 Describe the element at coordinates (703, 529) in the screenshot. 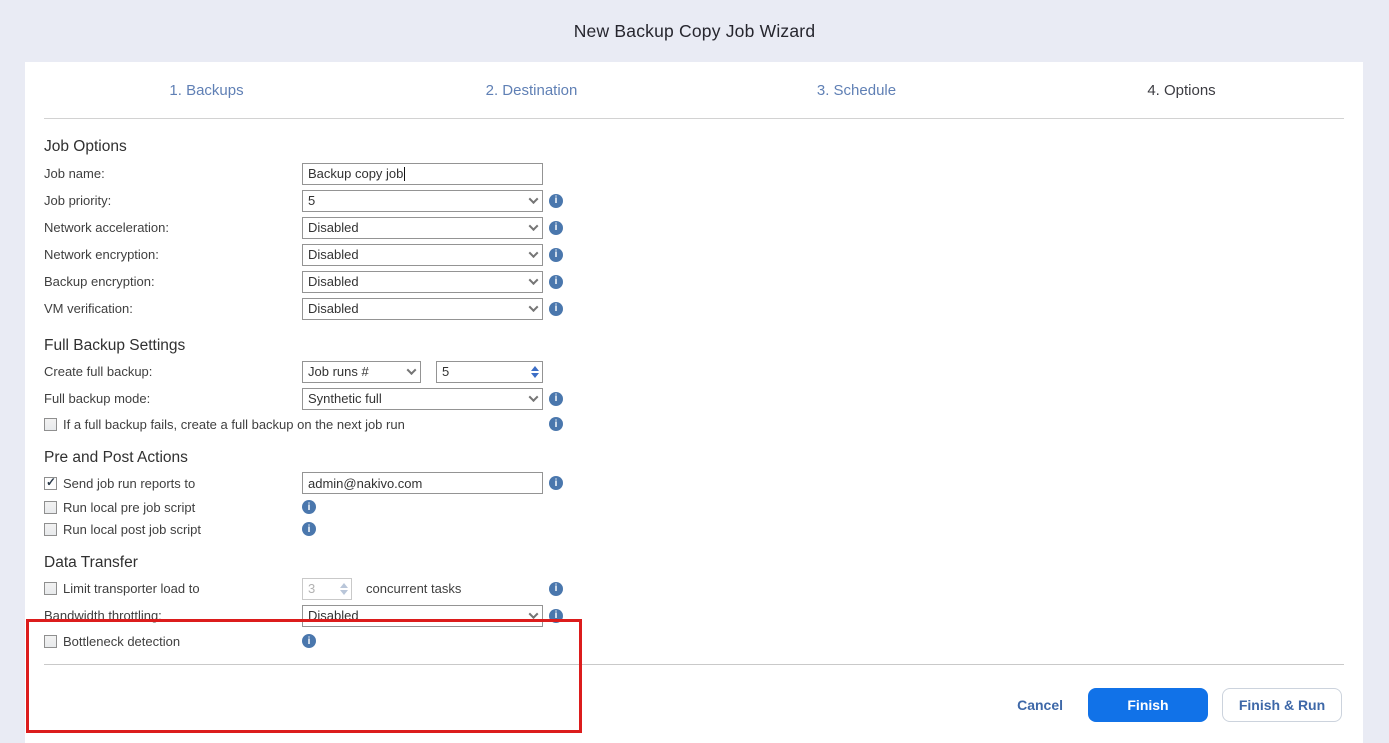

I see `post-script-row: Run local post job script` at that location.